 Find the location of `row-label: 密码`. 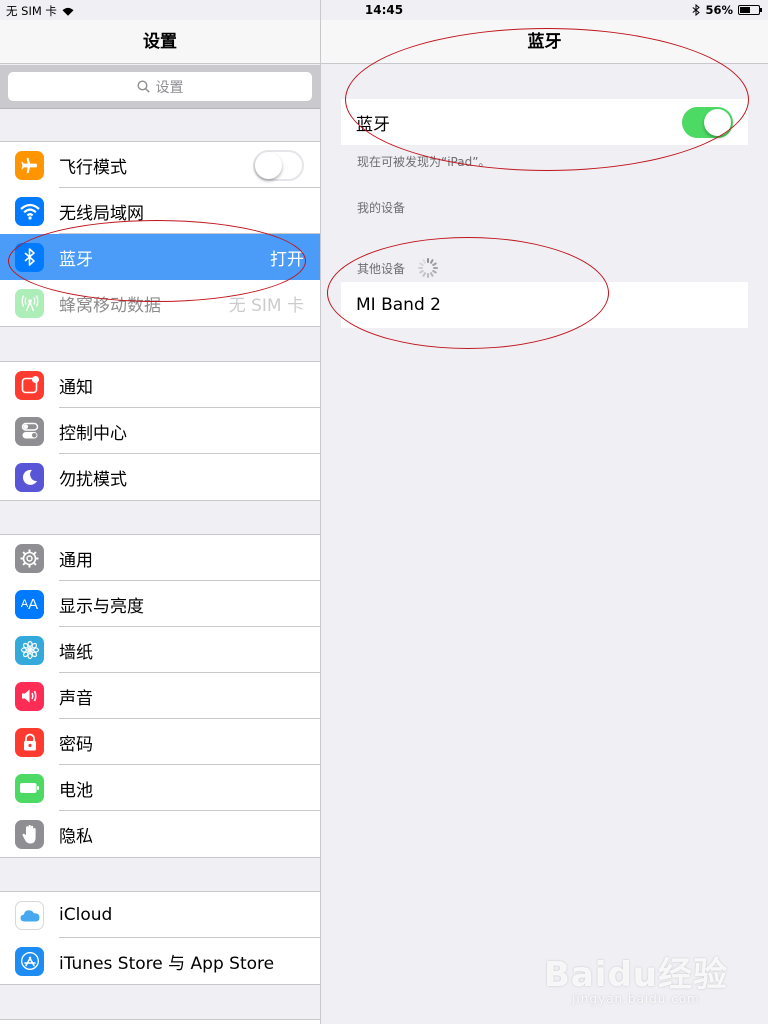

row-label: 密码 is located at coordinates (76, 744).